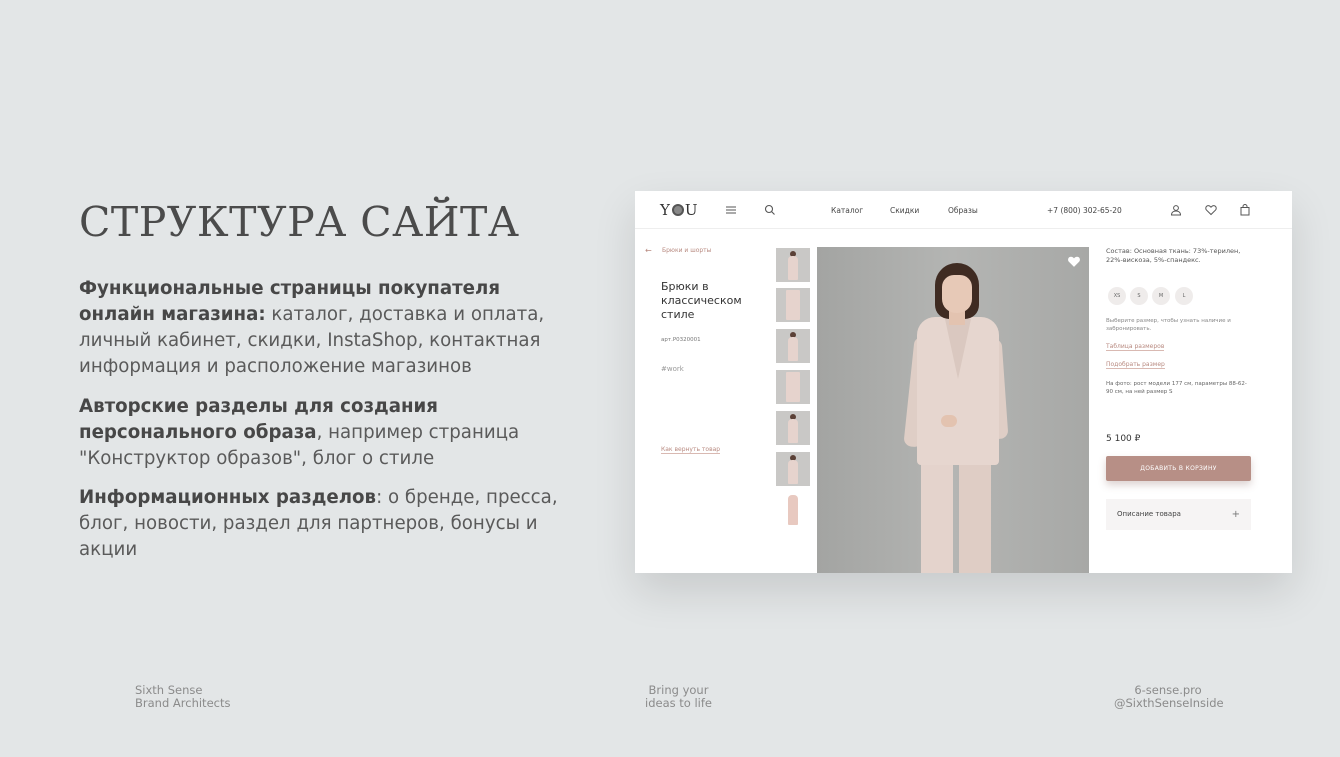  I want to click on logo-letter-y: Y, so click(665, 210).